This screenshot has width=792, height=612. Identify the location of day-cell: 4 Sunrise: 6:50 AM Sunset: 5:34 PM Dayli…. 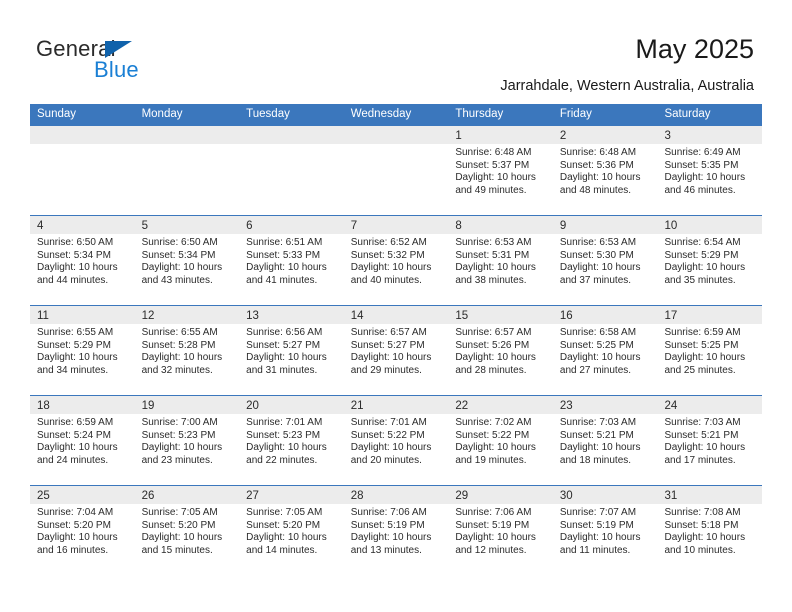
(82, 260).